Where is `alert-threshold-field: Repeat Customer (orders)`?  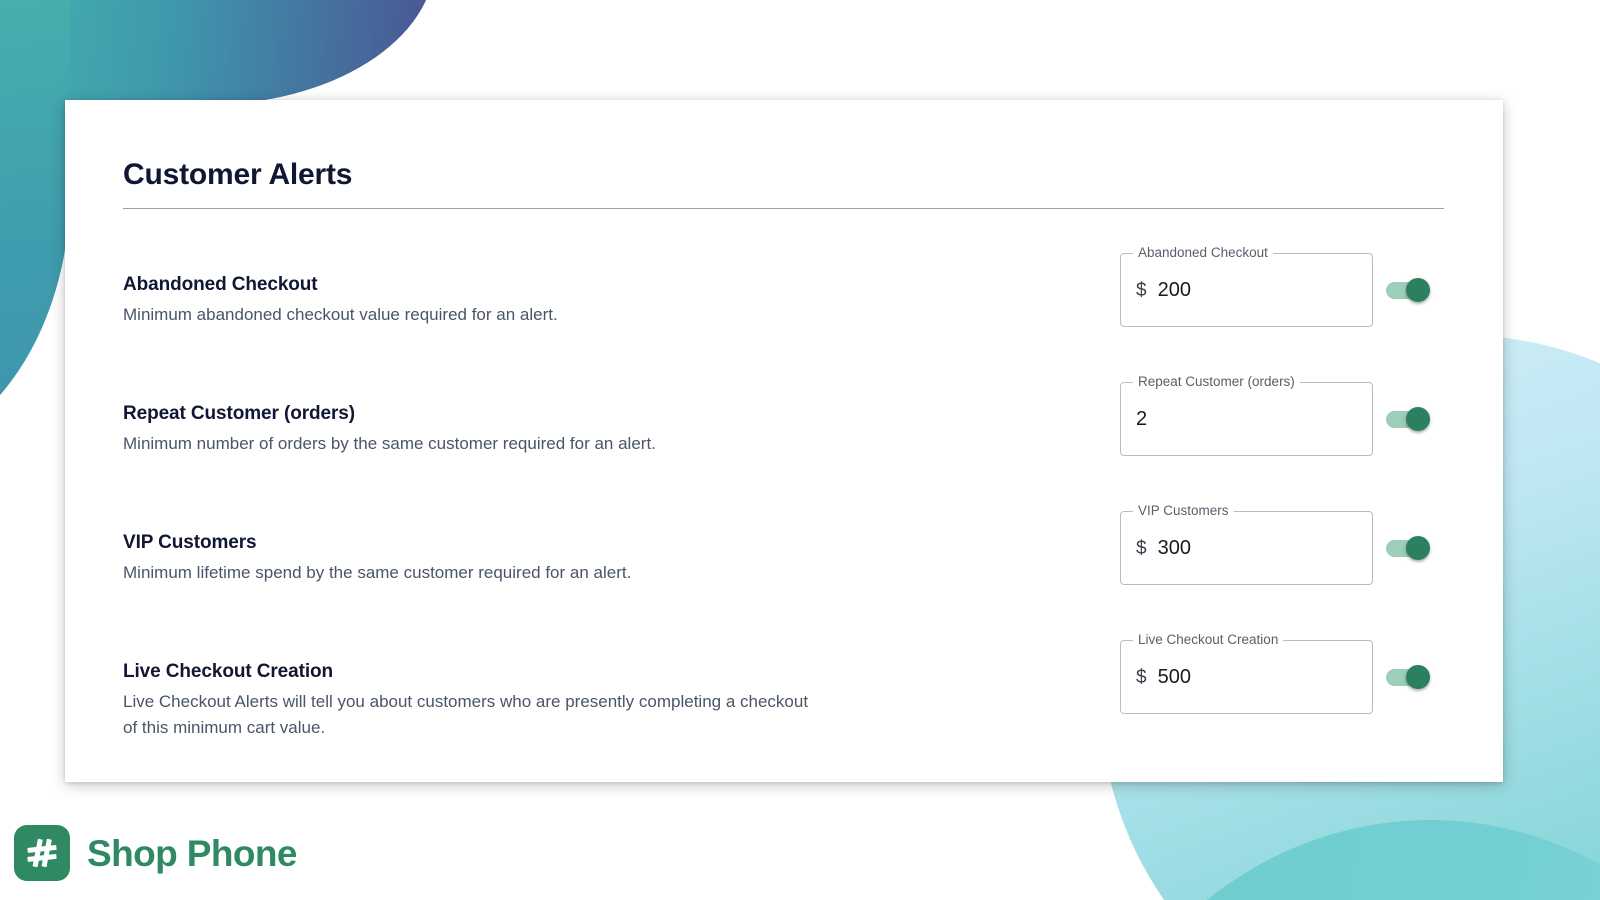
alert-threshold-field: Repeat Customer (orders) is located at coordinates (1246, 415).